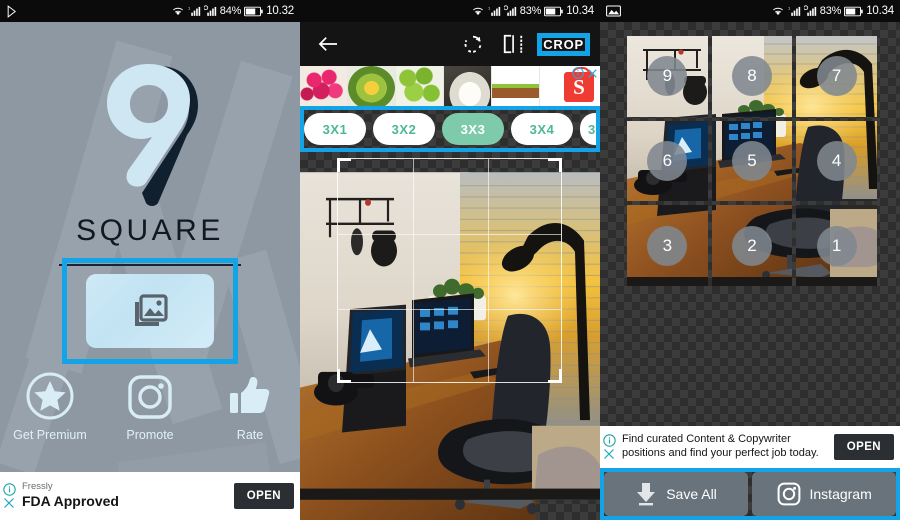 This screenshot has height=520, width=900. I want to click on rate-label: Rate, so click(250, 435).